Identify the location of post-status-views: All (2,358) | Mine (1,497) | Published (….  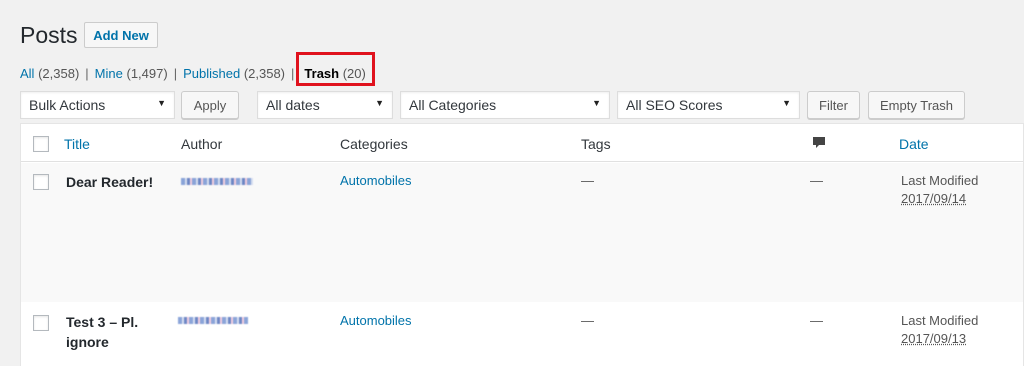
(198, 69).